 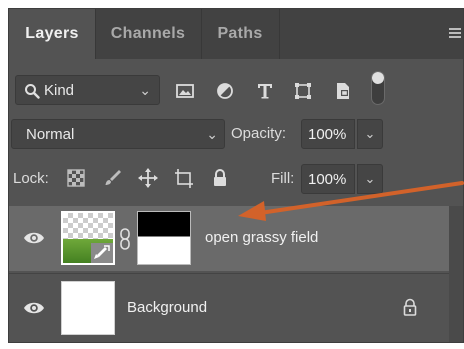 What do you see at coordinates (164, 238) in the screenshot?
I see `layer-mask-thumbnail` at bounding box center [164, 238].